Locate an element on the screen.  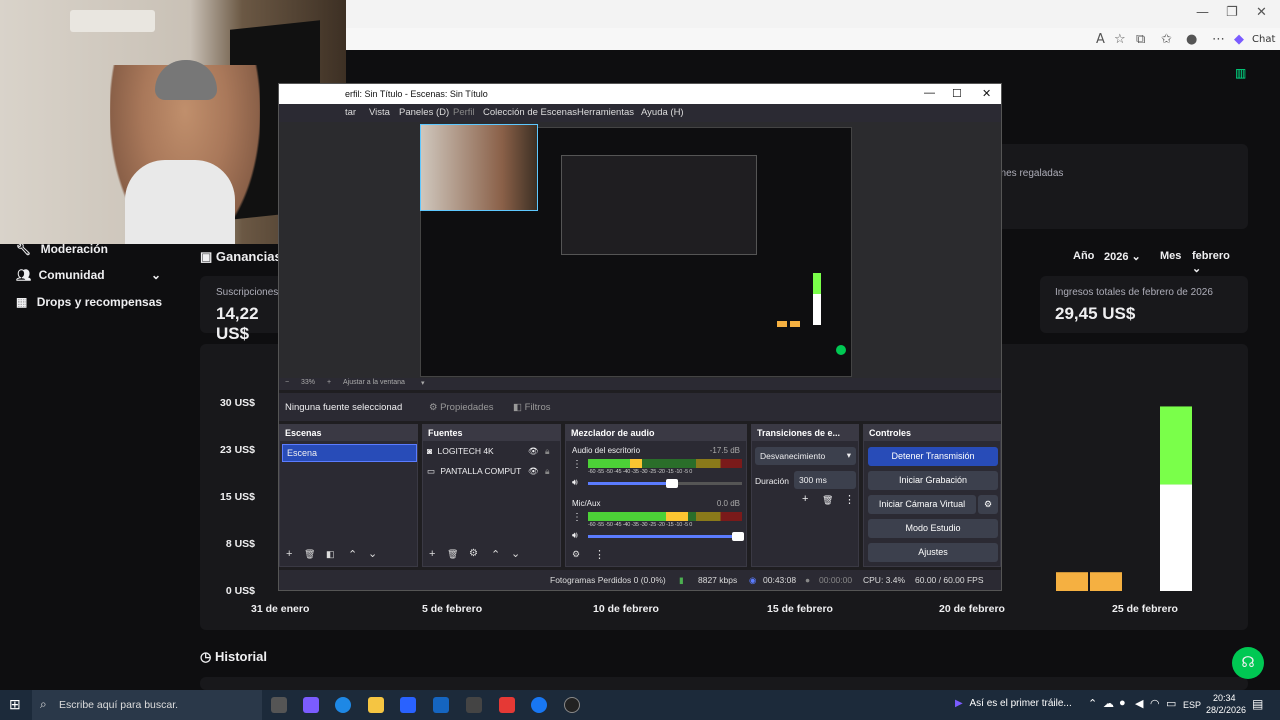
studio-mode-button: Modo Estudio is located at coordinates (933, 528).